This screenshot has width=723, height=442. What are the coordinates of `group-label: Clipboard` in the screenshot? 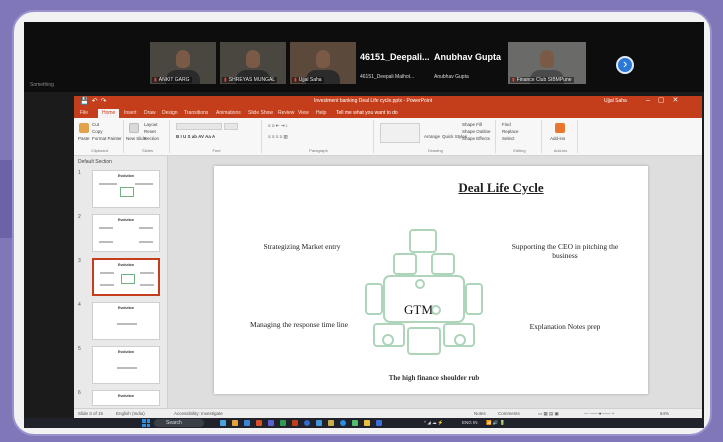 It's located at (99, 150).